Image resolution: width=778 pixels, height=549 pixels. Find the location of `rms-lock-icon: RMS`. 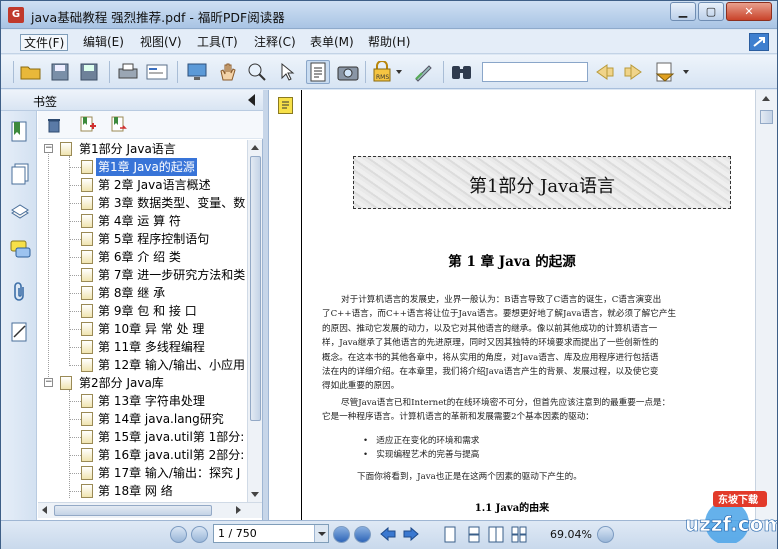

rms-lock-icon: RMS is located at coordinates (382, 72).